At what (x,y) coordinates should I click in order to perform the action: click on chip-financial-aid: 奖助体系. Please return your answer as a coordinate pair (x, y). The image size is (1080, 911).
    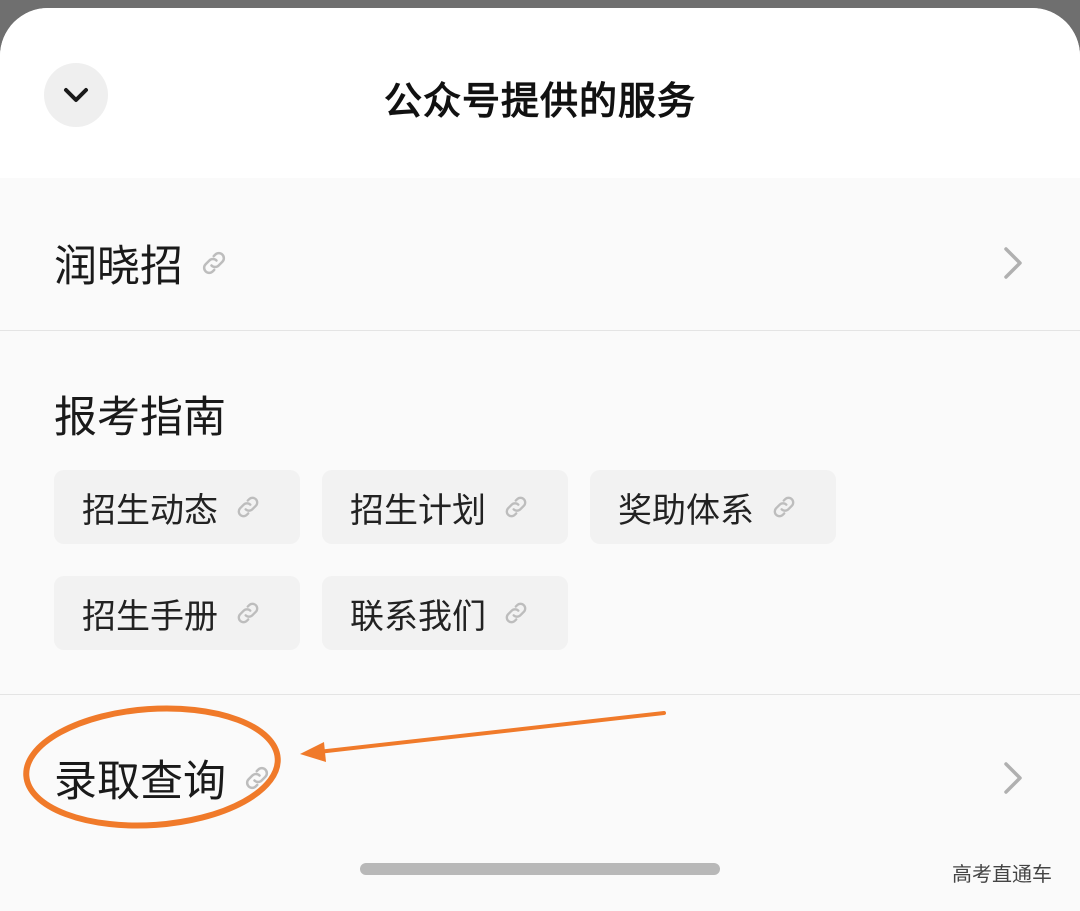
    Looking at the image, I should click on (713, 507).